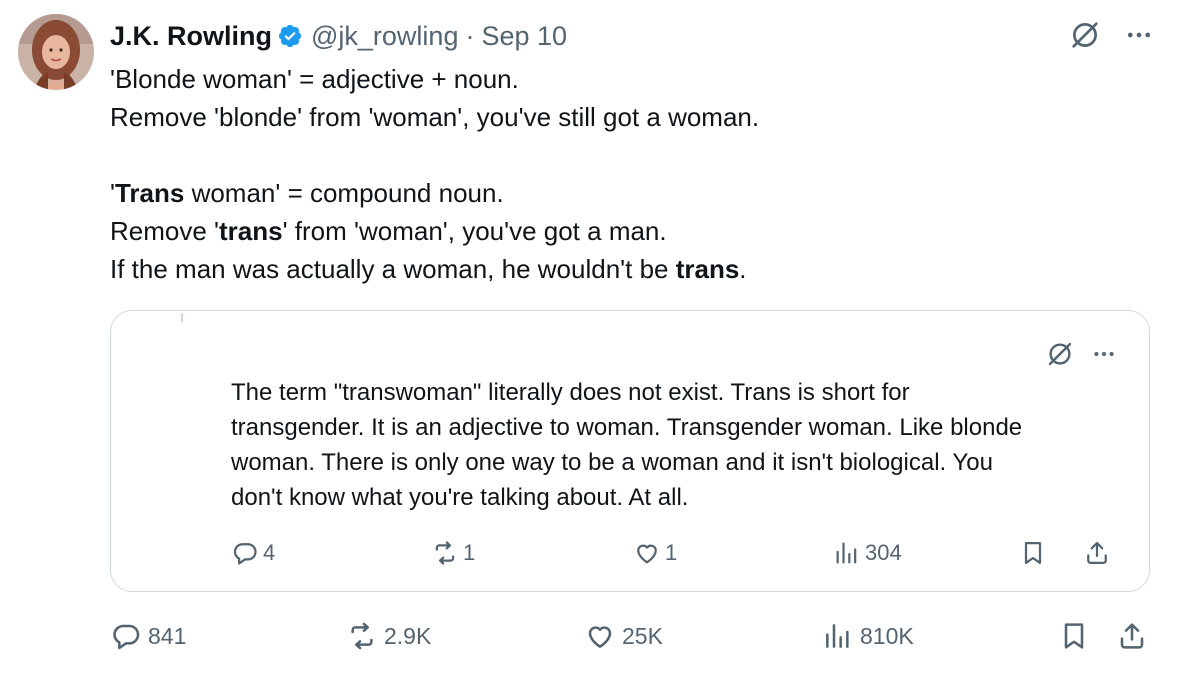 The image size is (1180, 676). I want to click on tweet-top-actions, so click(1111, 35).